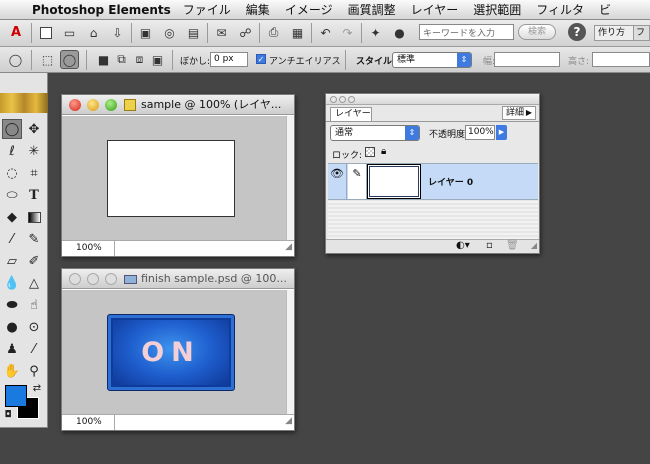  What do you see at coordinates (117, 32) in the screenshot?
I see `import-icon: ⇩` at bounding box center [117, 32].